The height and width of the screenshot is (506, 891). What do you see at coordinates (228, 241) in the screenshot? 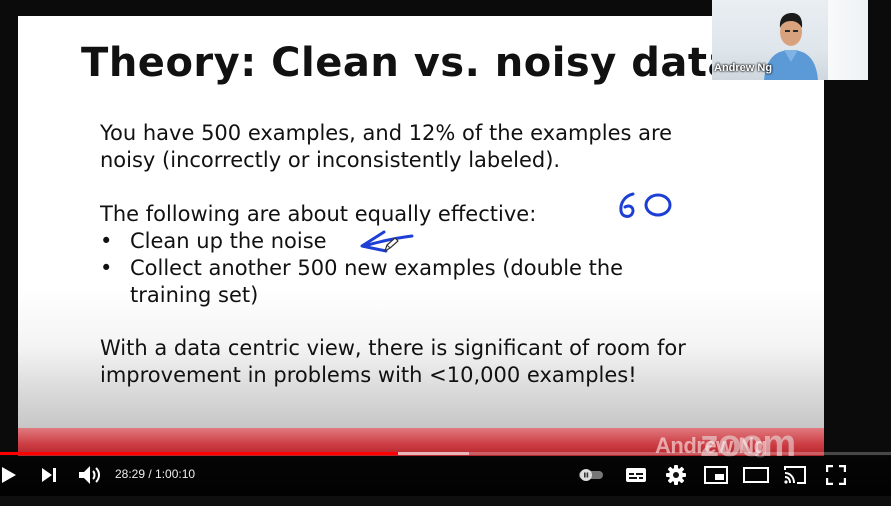
I see `bullet-1-text: Clean up the noise` at bounding box center [228, 241].